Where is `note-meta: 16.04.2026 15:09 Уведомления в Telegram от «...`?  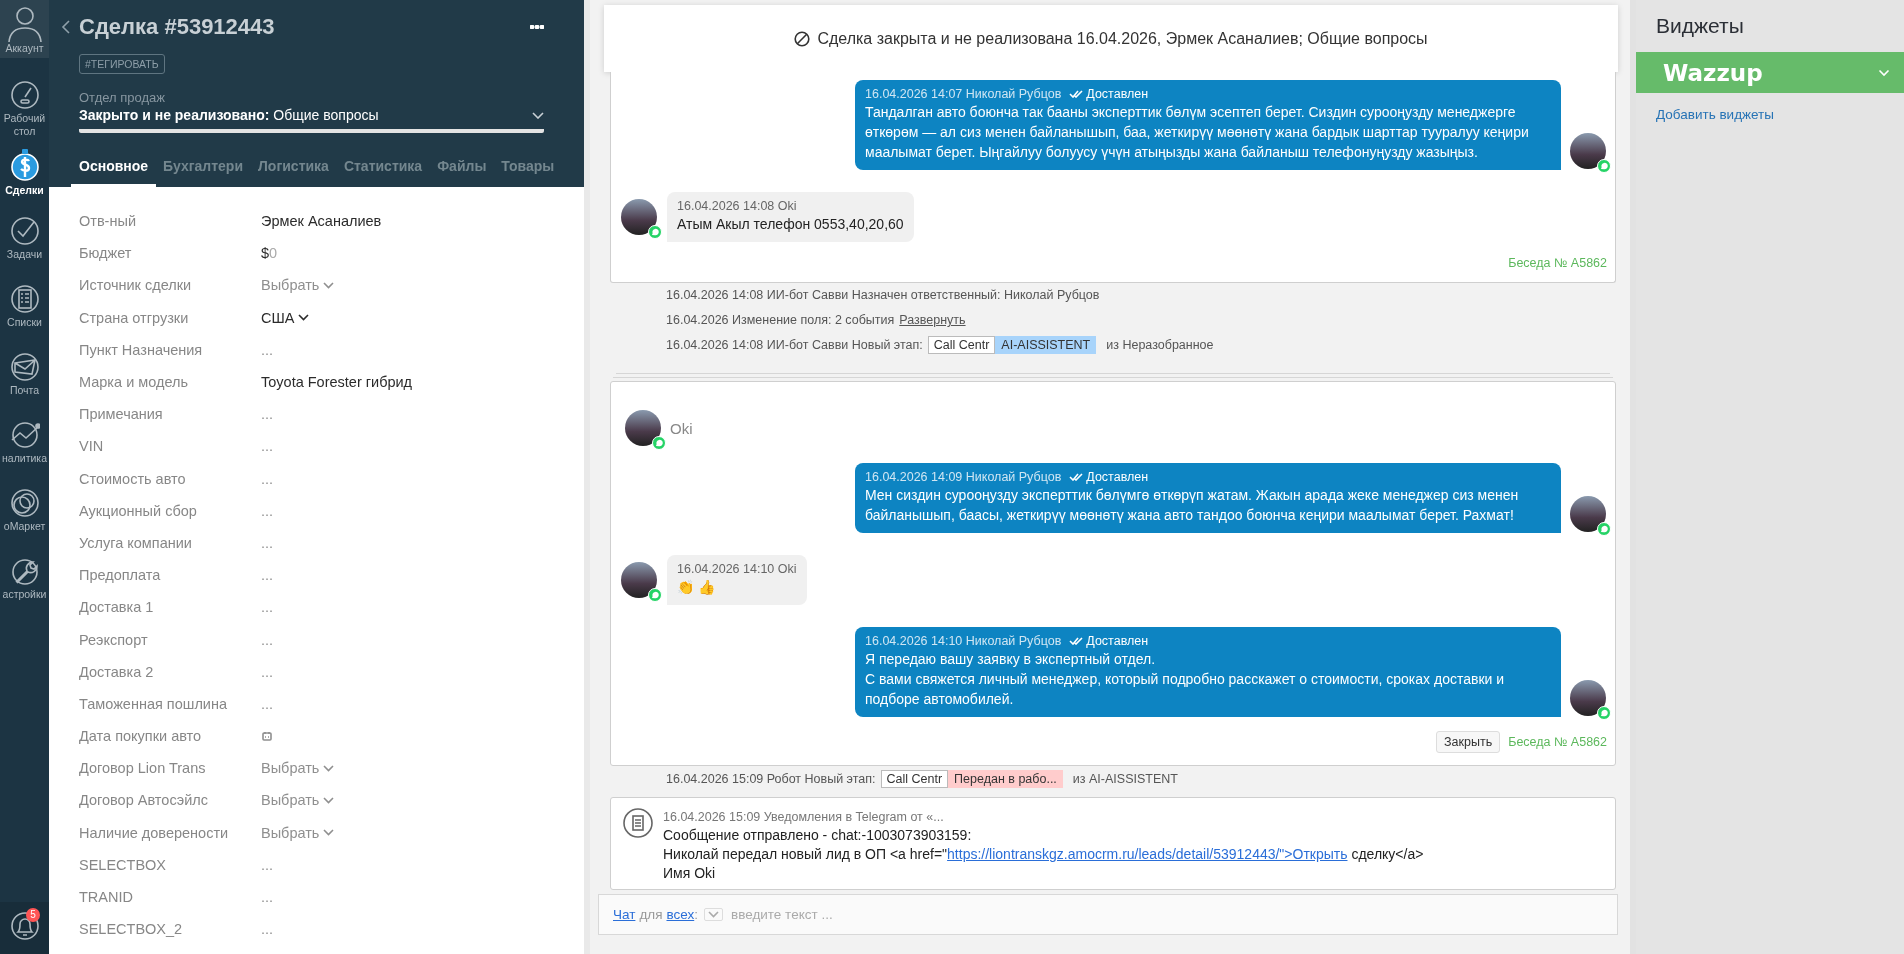
note-meta: 16.04.2026 15:09 Уведомления в Telegram от «... is located at coordinates (804, 817).